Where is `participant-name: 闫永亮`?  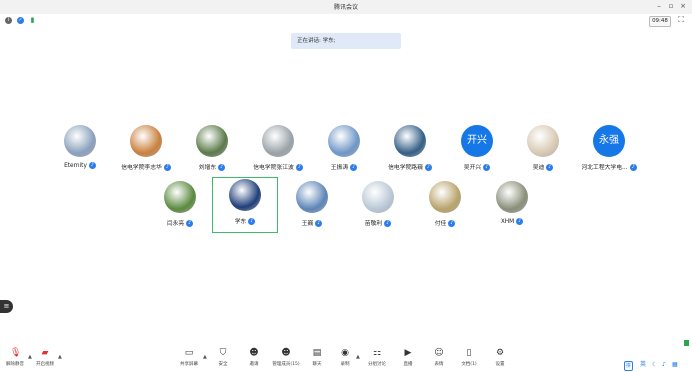
participant-name: 闫永亮 is located at coordinates (175, 224).